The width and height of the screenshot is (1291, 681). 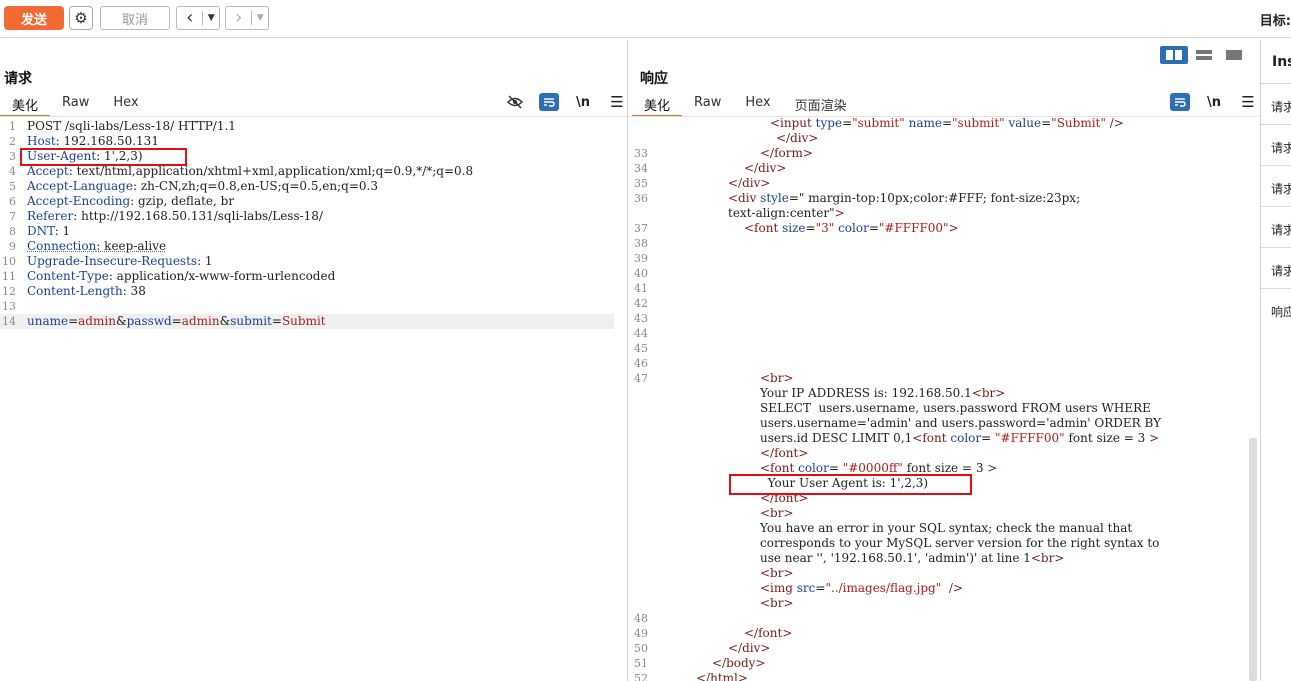 What do you see at coordinates (80, 186) in the screenshot?
I see `header-name: Accept-Language` at bounding box center [80, 186].